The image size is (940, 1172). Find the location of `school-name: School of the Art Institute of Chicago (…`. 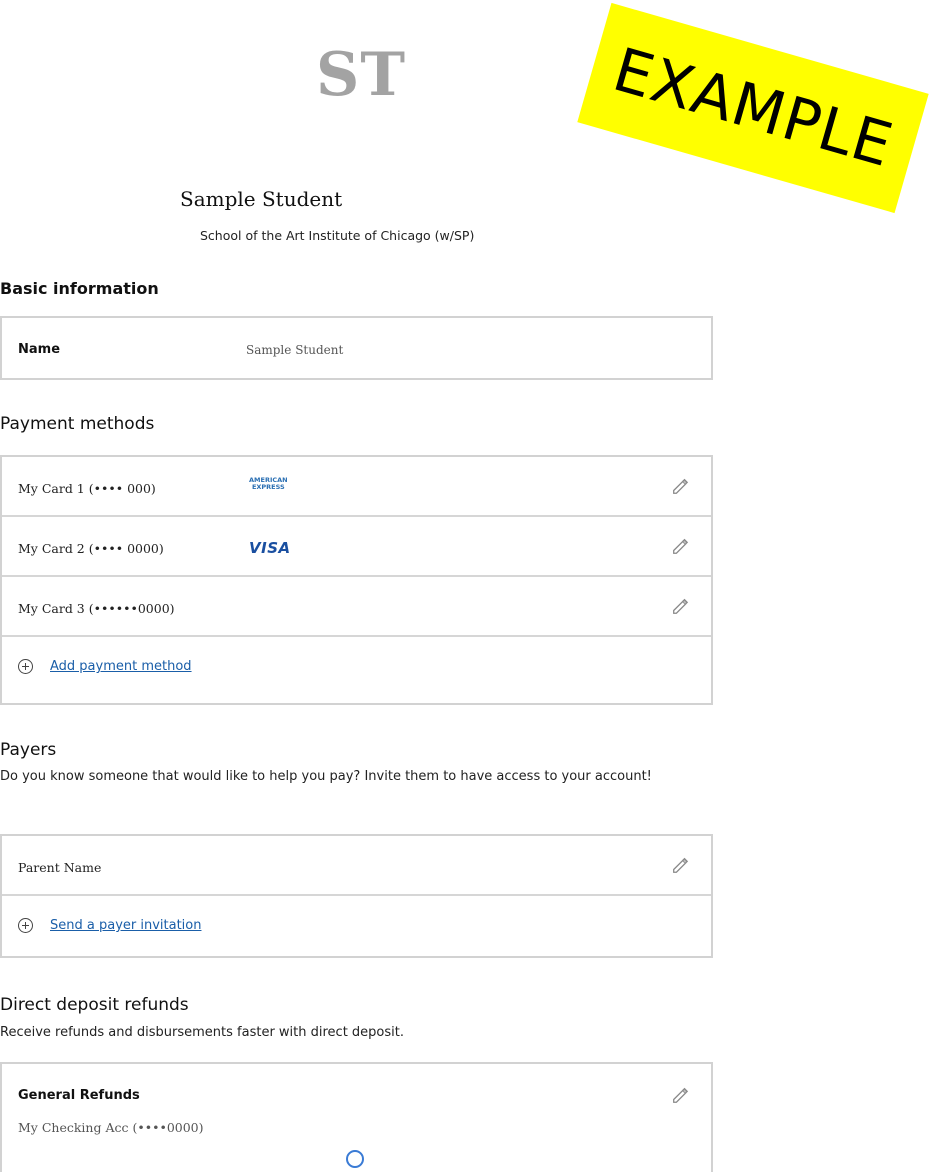

school-name: School of the Art Institute of Chicago (… is located at coordinates (337, 235).